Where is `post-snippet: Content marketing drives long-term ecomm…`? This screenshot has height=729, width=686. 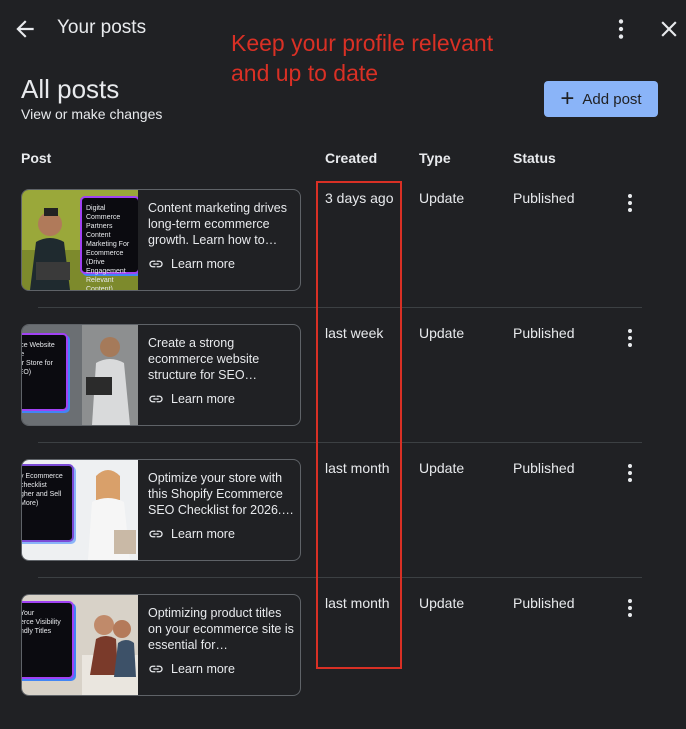 post-snippet: Content marketing drives long-term ecomm… is located at coordinates (217, 224).